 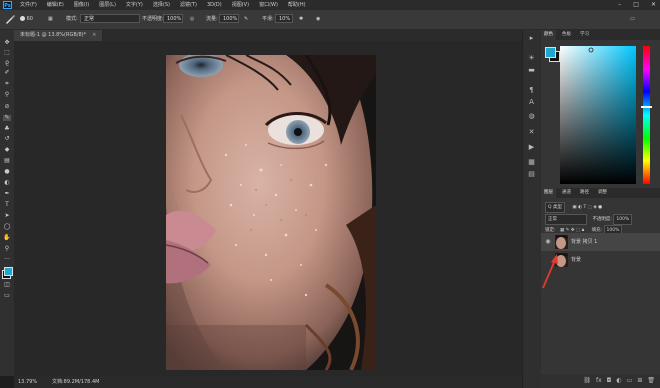 I want to click on adjustments-icon: ☀, so click(x=531, y=58).